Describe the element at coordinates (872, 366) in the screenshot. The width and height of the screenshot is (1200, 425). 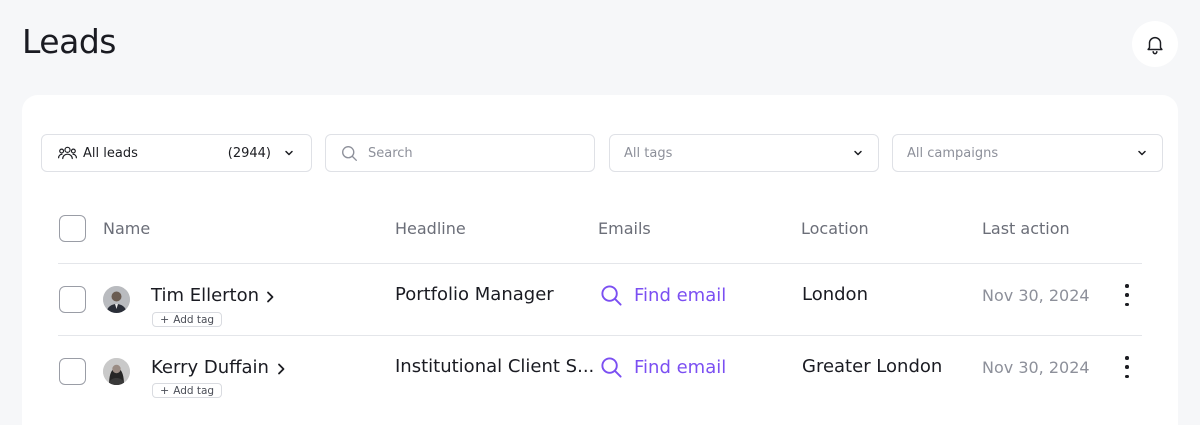
I see `lead-location: Greater London` at that location.